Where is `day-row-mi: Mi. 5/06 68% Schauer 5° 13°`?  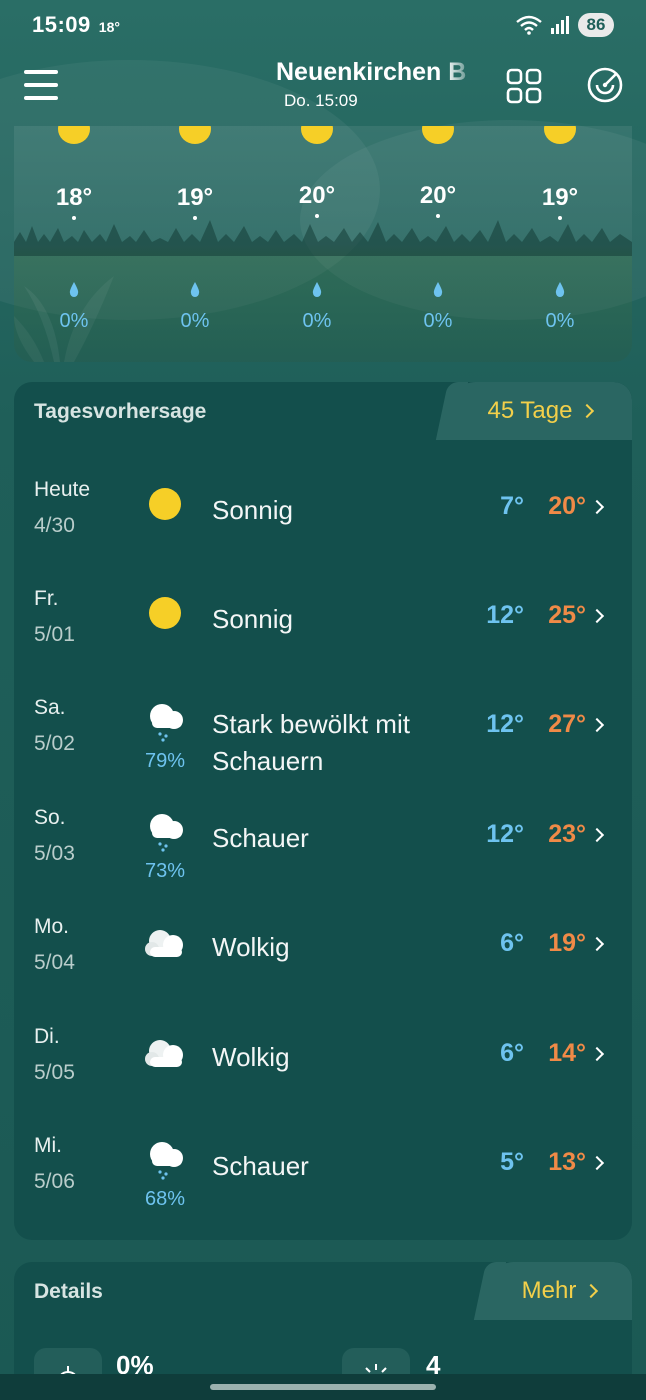 day-row-mi: Mi. 5/06 68% Schauer 5° 13° is located at coordinates (323, 1187).